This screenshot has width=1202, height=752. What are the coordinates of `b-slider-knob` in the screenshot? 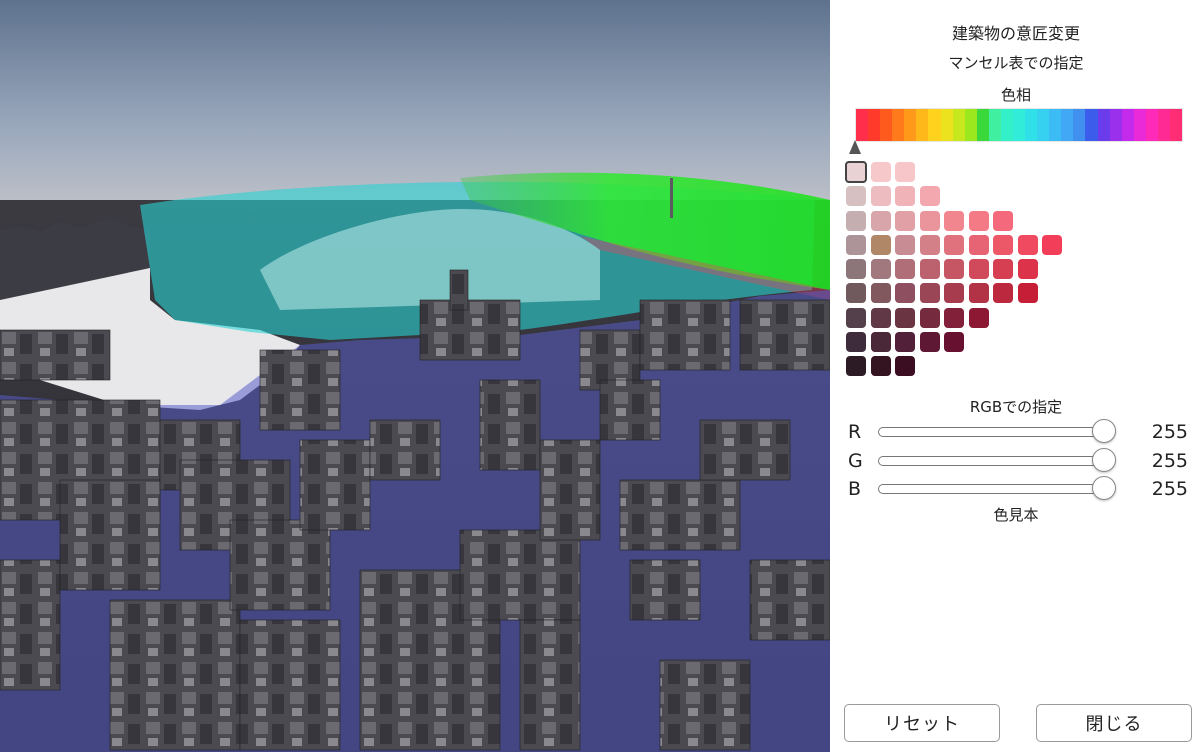 It's located at (1104, 488).